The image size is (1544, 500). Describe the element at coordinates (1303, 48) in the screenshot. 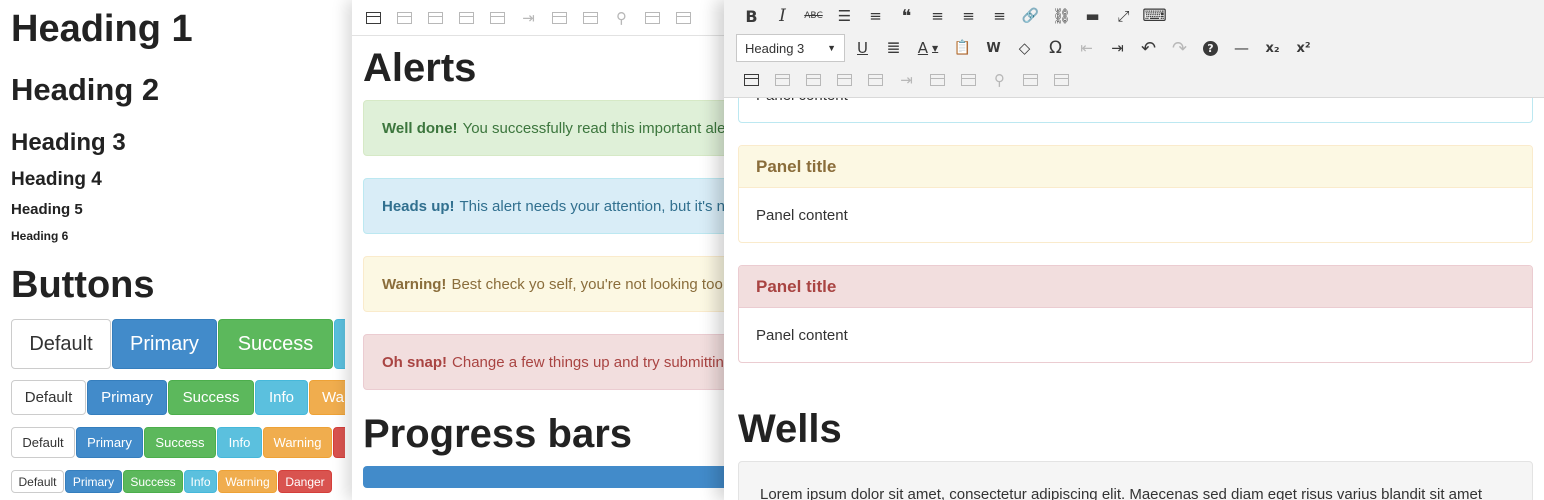

I see `superscript-icon: x²` at that location.